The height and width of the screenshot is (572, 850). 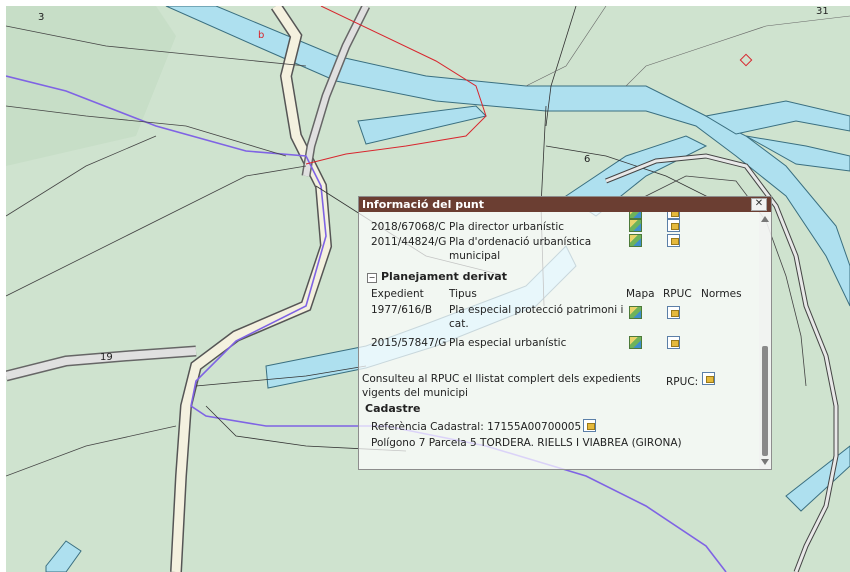 I want to click on row-expedient: 2015/57847/G, so click(x=409, y=343).